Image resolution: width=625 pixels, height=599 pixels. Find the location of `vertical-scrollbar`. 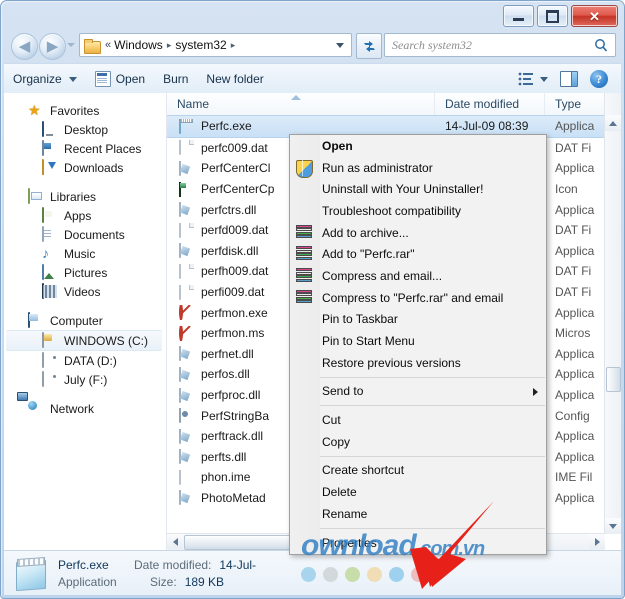

vertical-scrollbar is located at coordinates (612, 313).